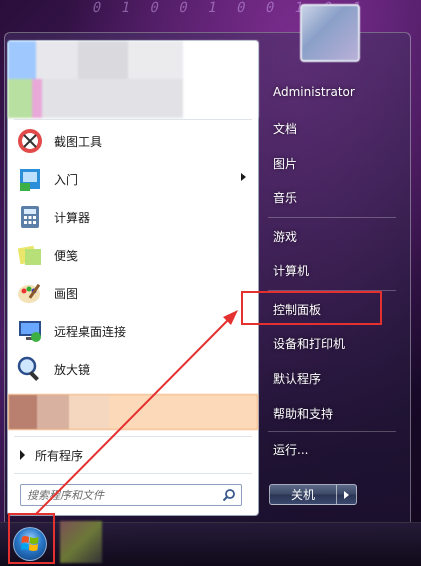 The width and height of the screenshot is (421, 566). Describe the element at coordinates (133, 79) in the screenshot. I see `pinned-programs-blurred` at that location.